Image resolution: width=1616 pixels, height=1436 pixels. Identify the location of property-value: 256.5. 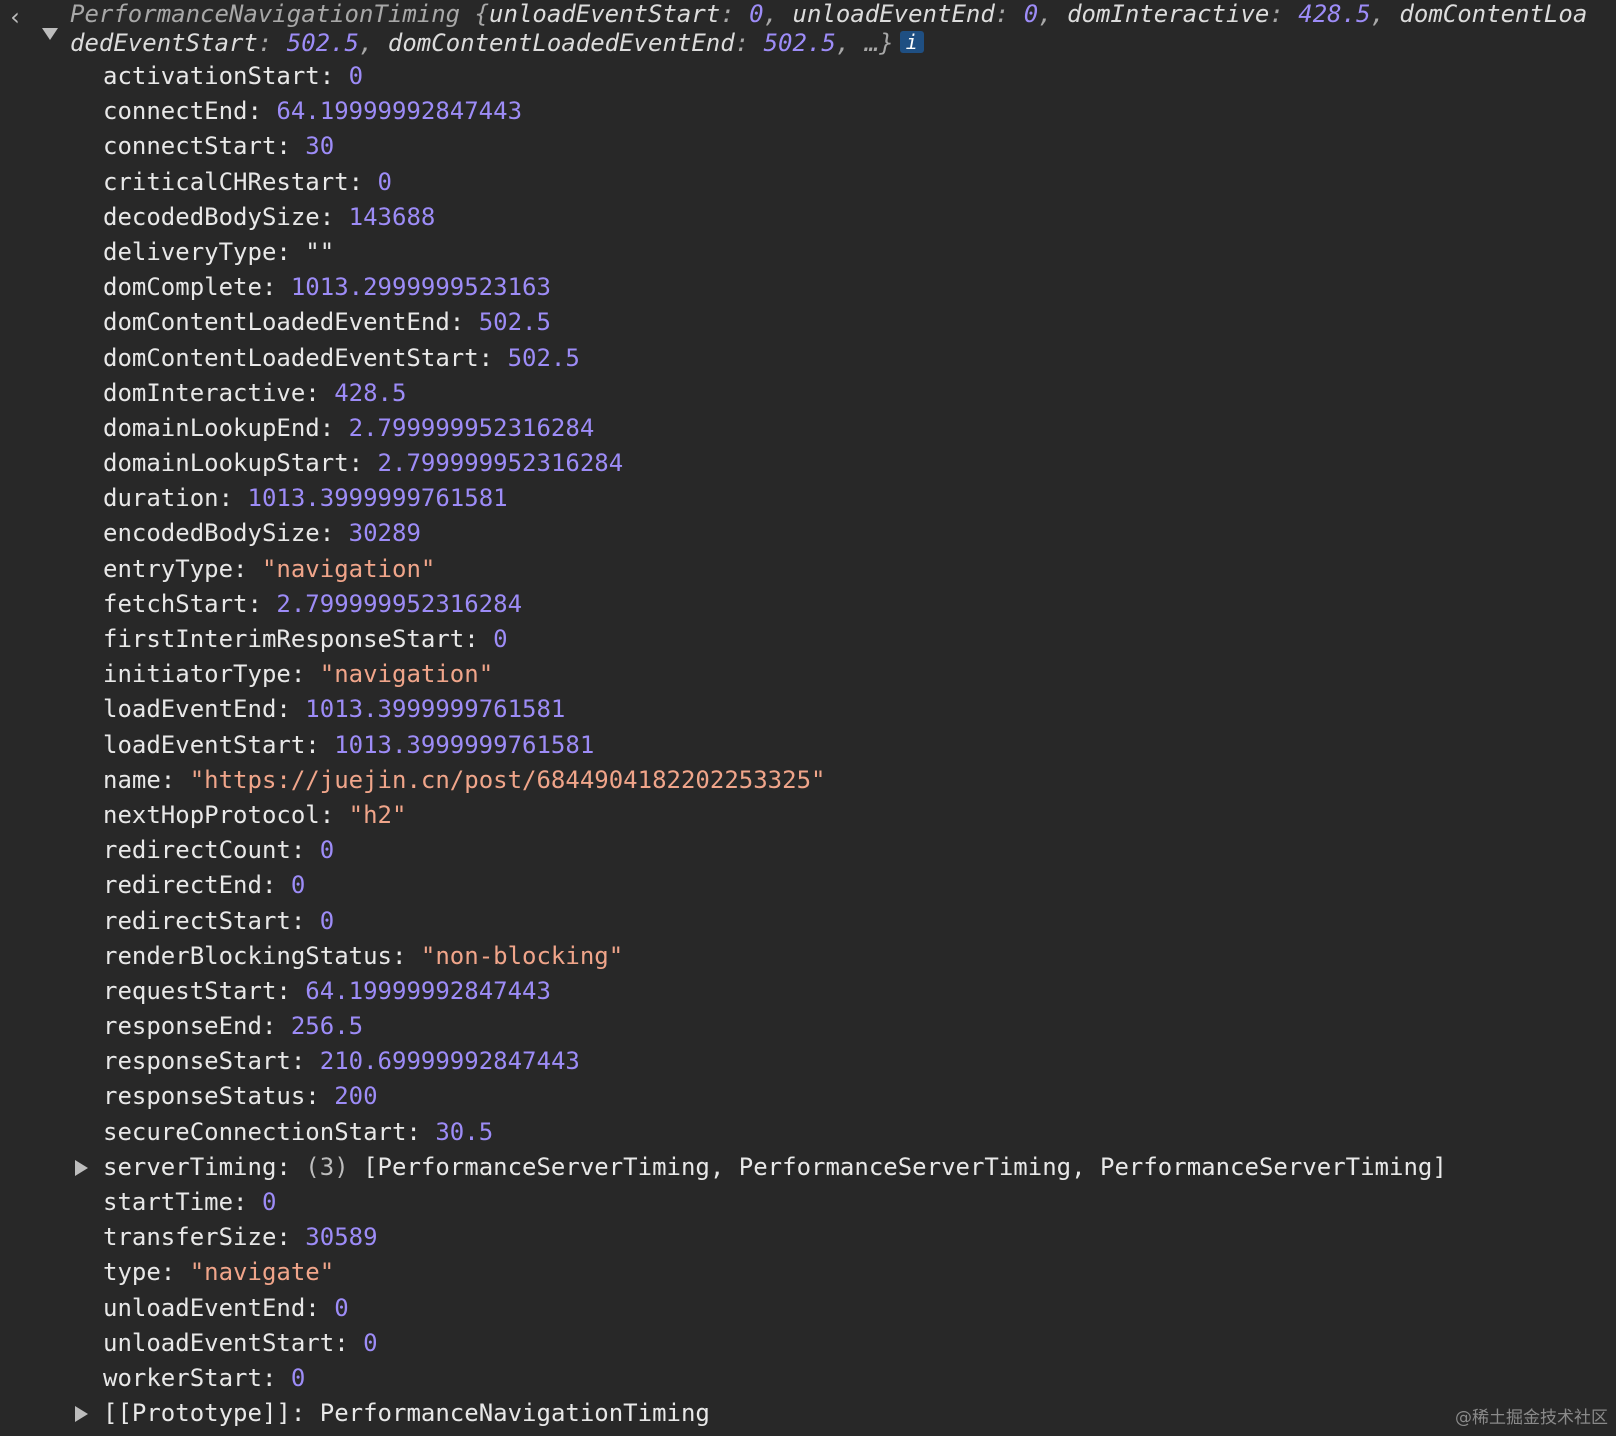
(327, 1026).